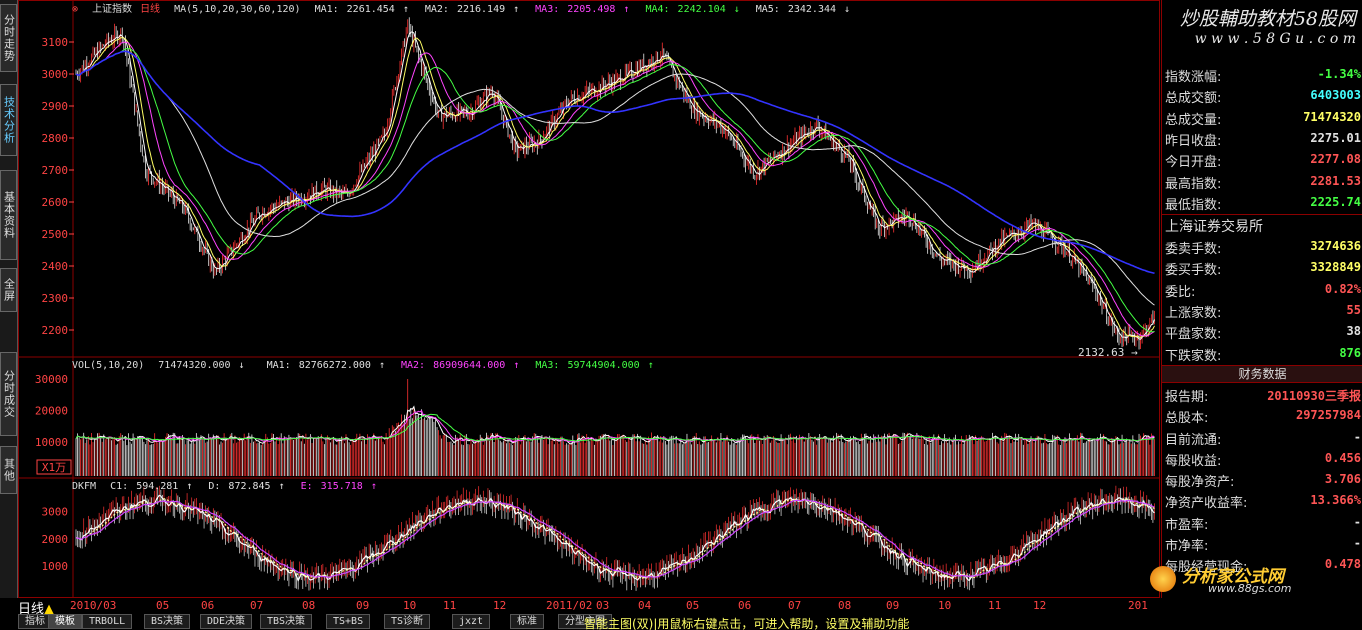 This screenshot has height=630, width=1362. Describe the element at coordinates (547, 365) in the screenshot. I see `vol_legend-item-label: MA3:` at that location.